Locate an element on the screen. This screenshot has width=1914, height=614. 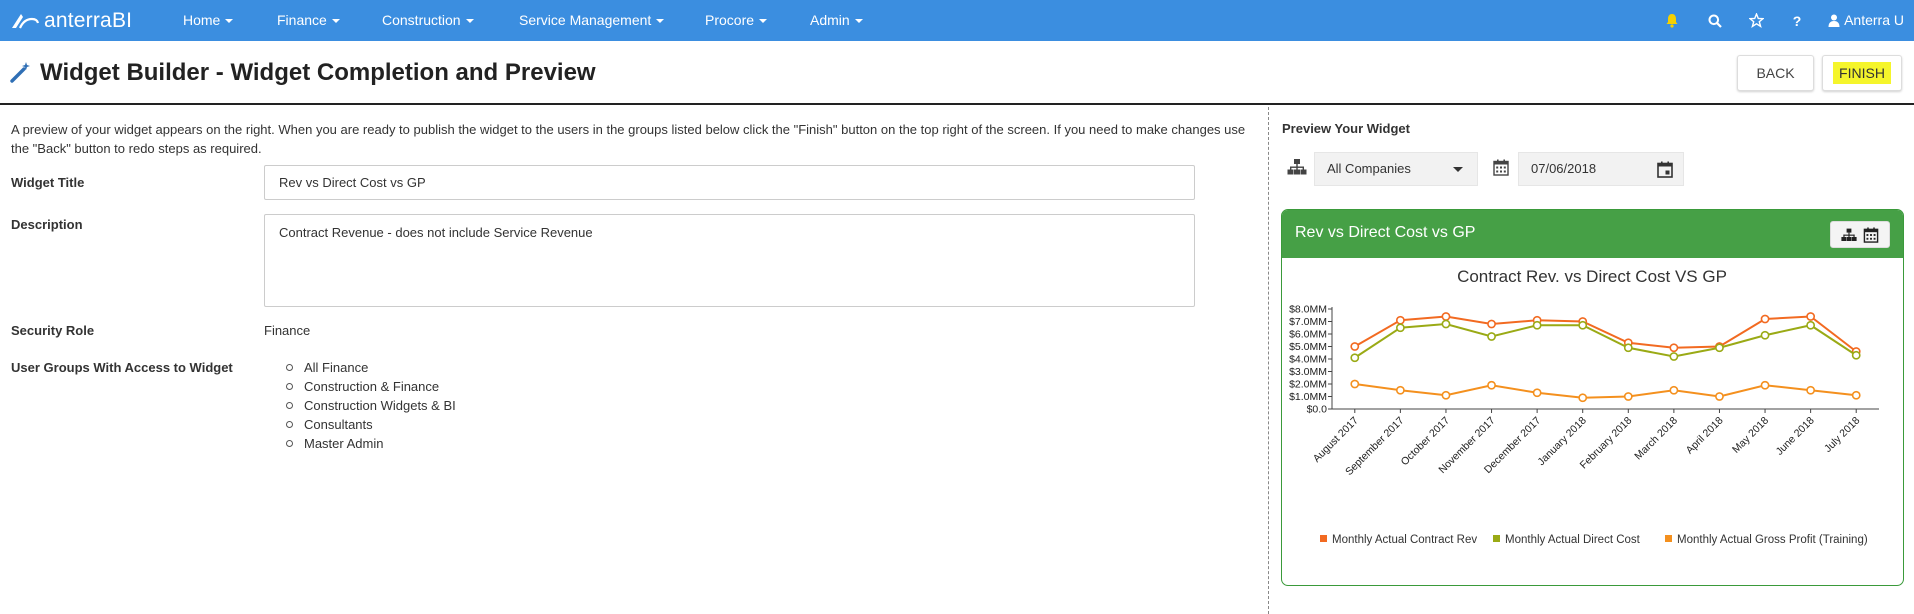
user-icon is located at coordinates (1834, 20).